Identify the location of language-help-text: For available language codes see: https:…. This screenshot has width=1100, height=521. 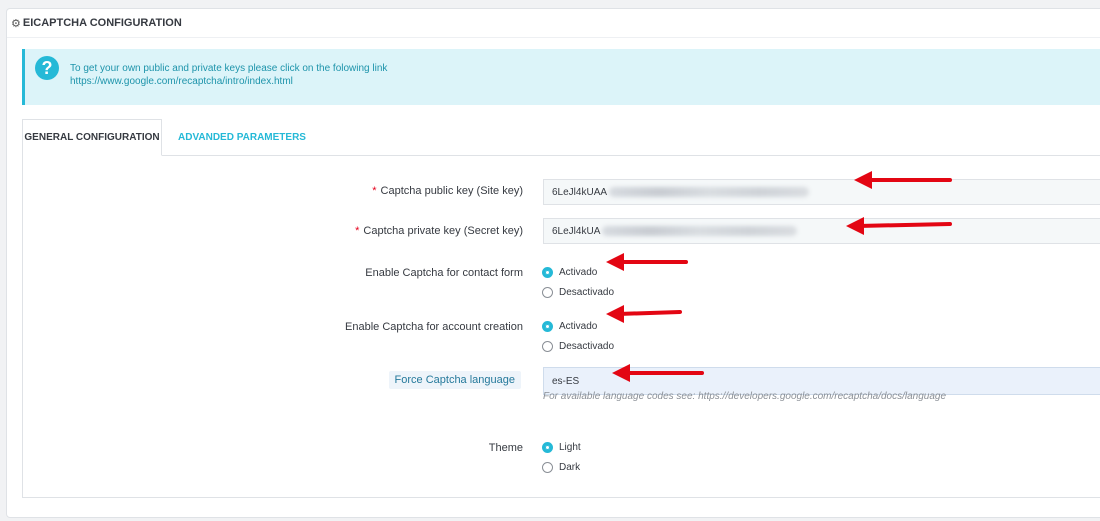
(745, 396).